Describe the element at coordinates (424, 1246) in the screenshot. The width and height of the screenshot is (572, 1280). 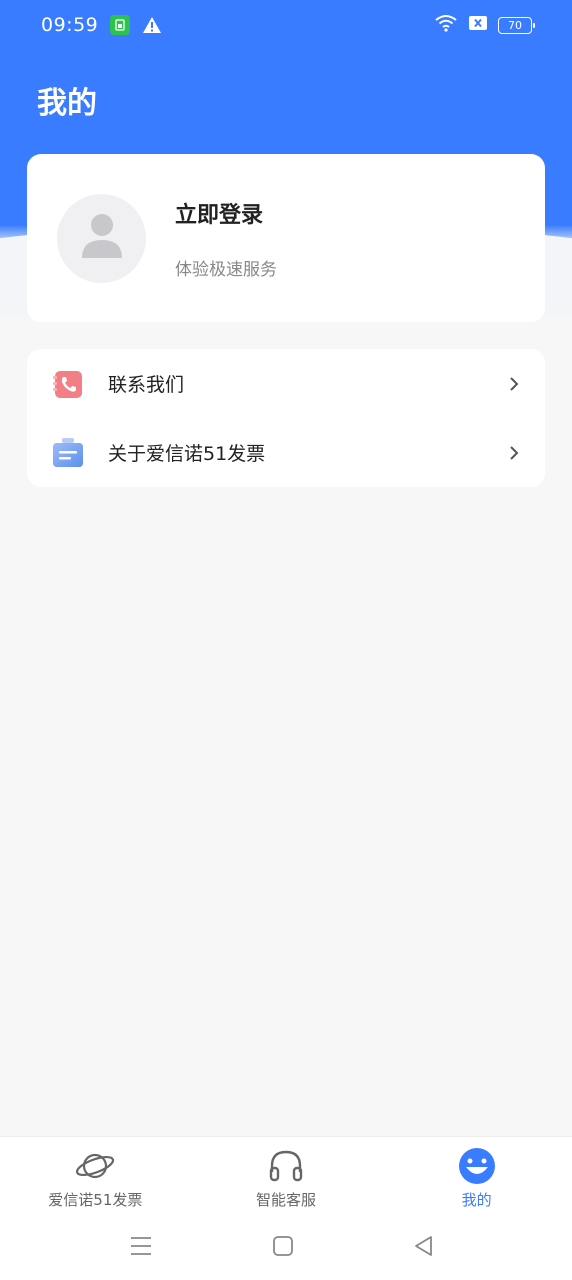
I see `back-icon` at that location.